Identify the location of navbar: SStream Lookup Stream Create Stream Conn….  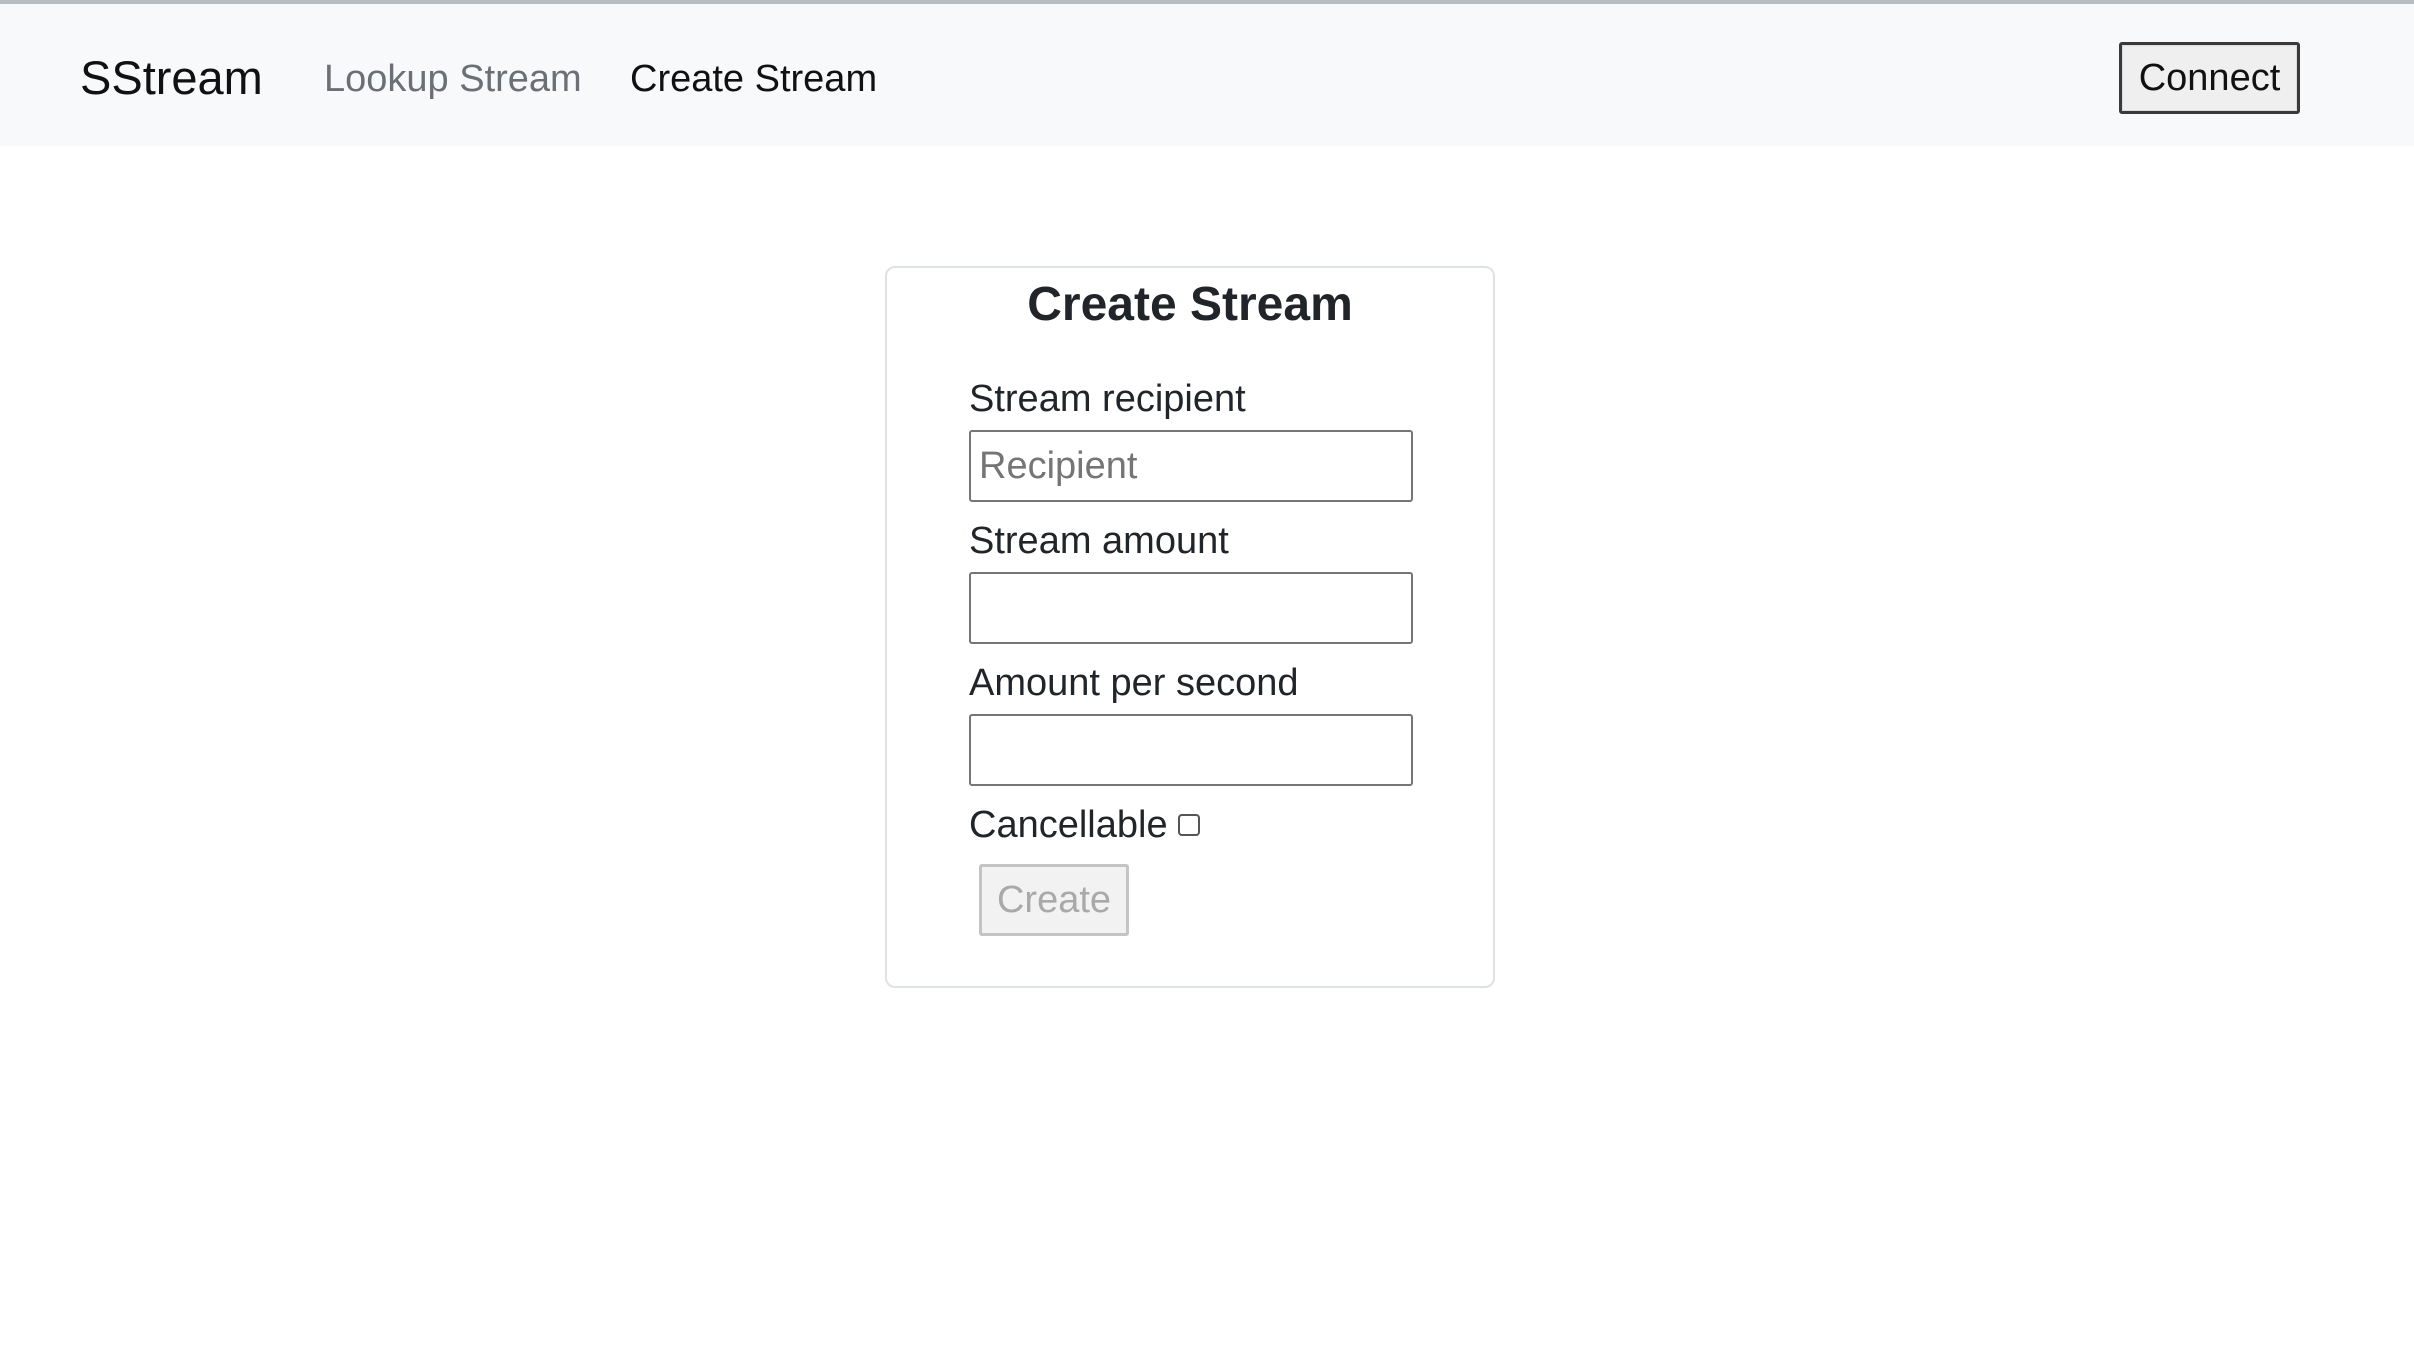
(1207, 75).